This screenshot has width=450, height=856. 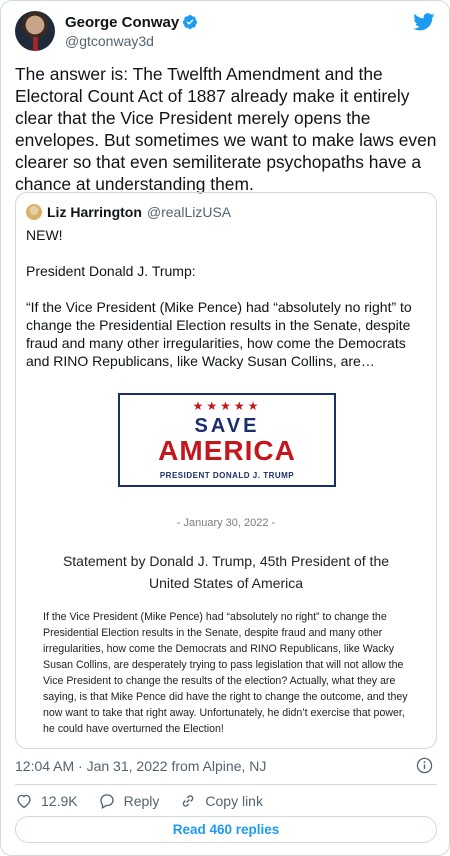 What do you see at coordinates (94, 212) in the screenshot?
I see `quoted-display-name: Liz Harrington` at bounding box center [94, 212].